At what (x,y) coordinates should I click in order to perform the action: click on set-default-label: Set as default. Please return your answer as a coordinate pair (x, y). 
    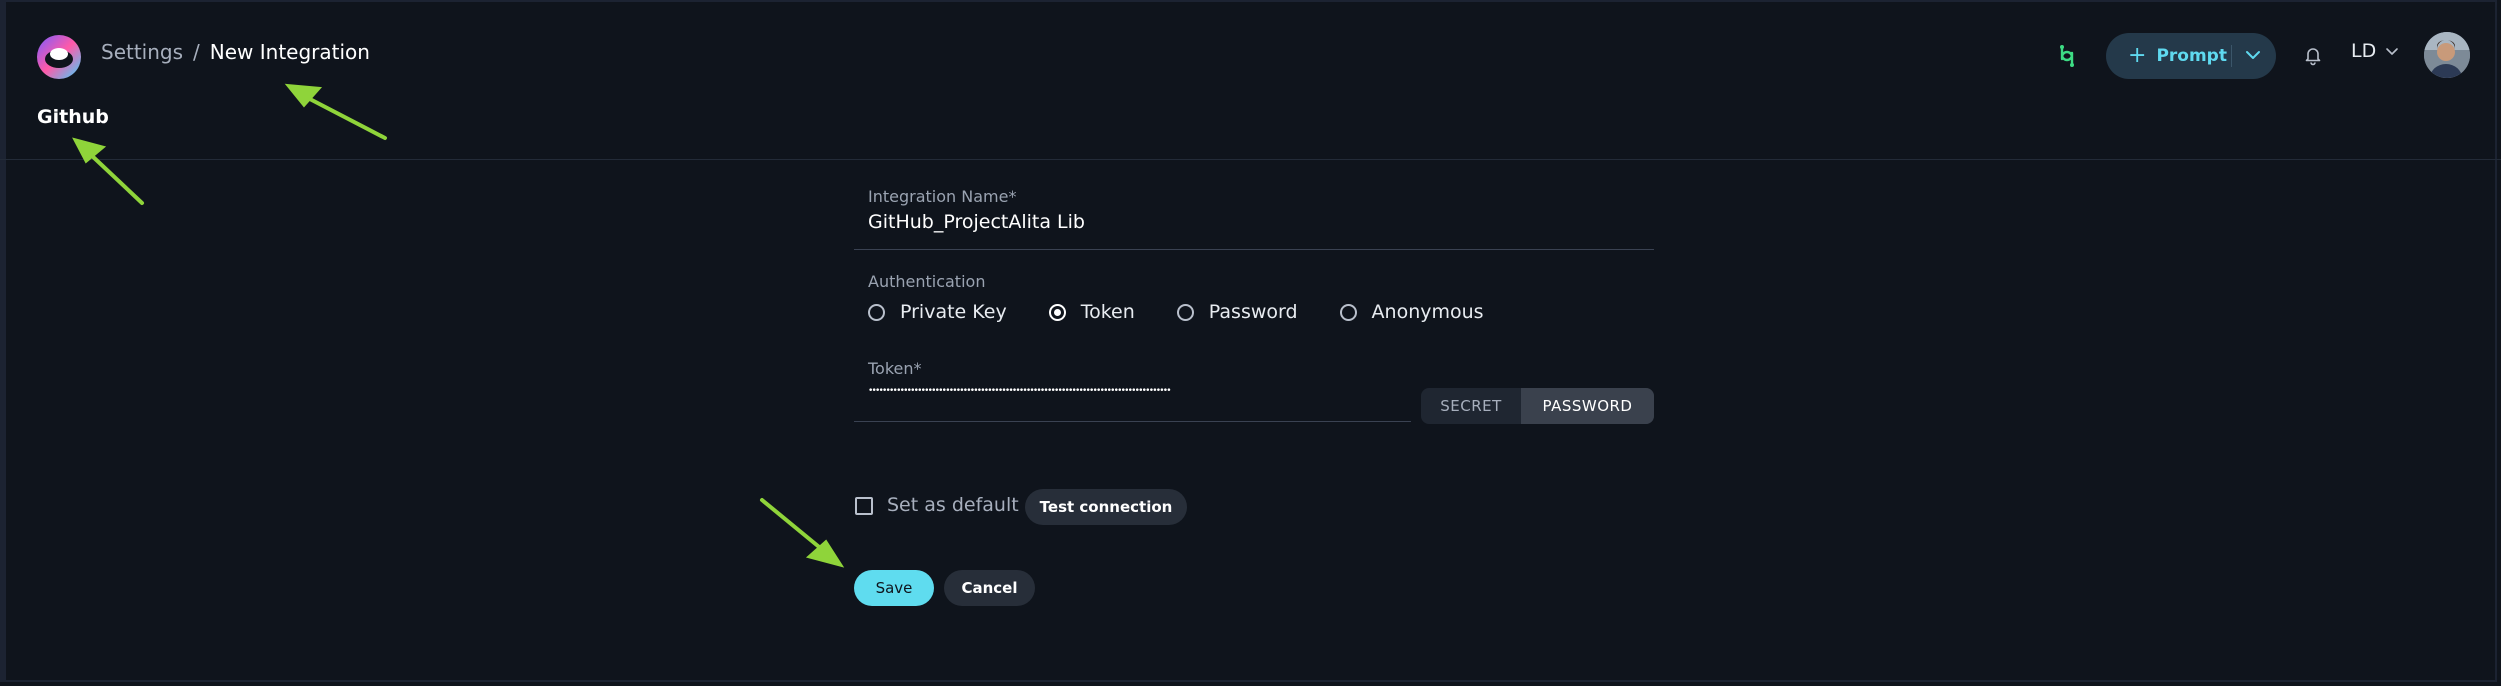
    Looking at the image, I should click on (953, 505).